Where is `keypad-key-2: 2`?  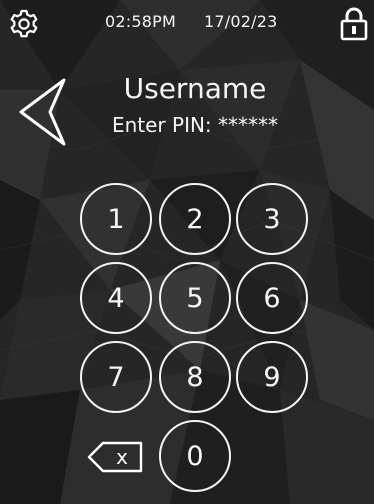 keypad-key-2: 2 is located at coordinates (195, 219).